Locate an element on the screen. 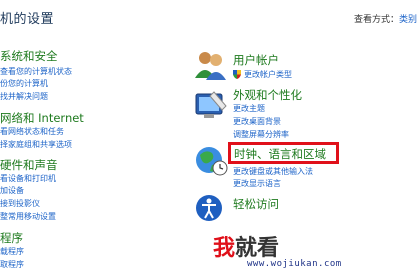 This screenshot has width=420, height=280. category-user-accounts: 用户帐户 is located at coordinates (256, 60).